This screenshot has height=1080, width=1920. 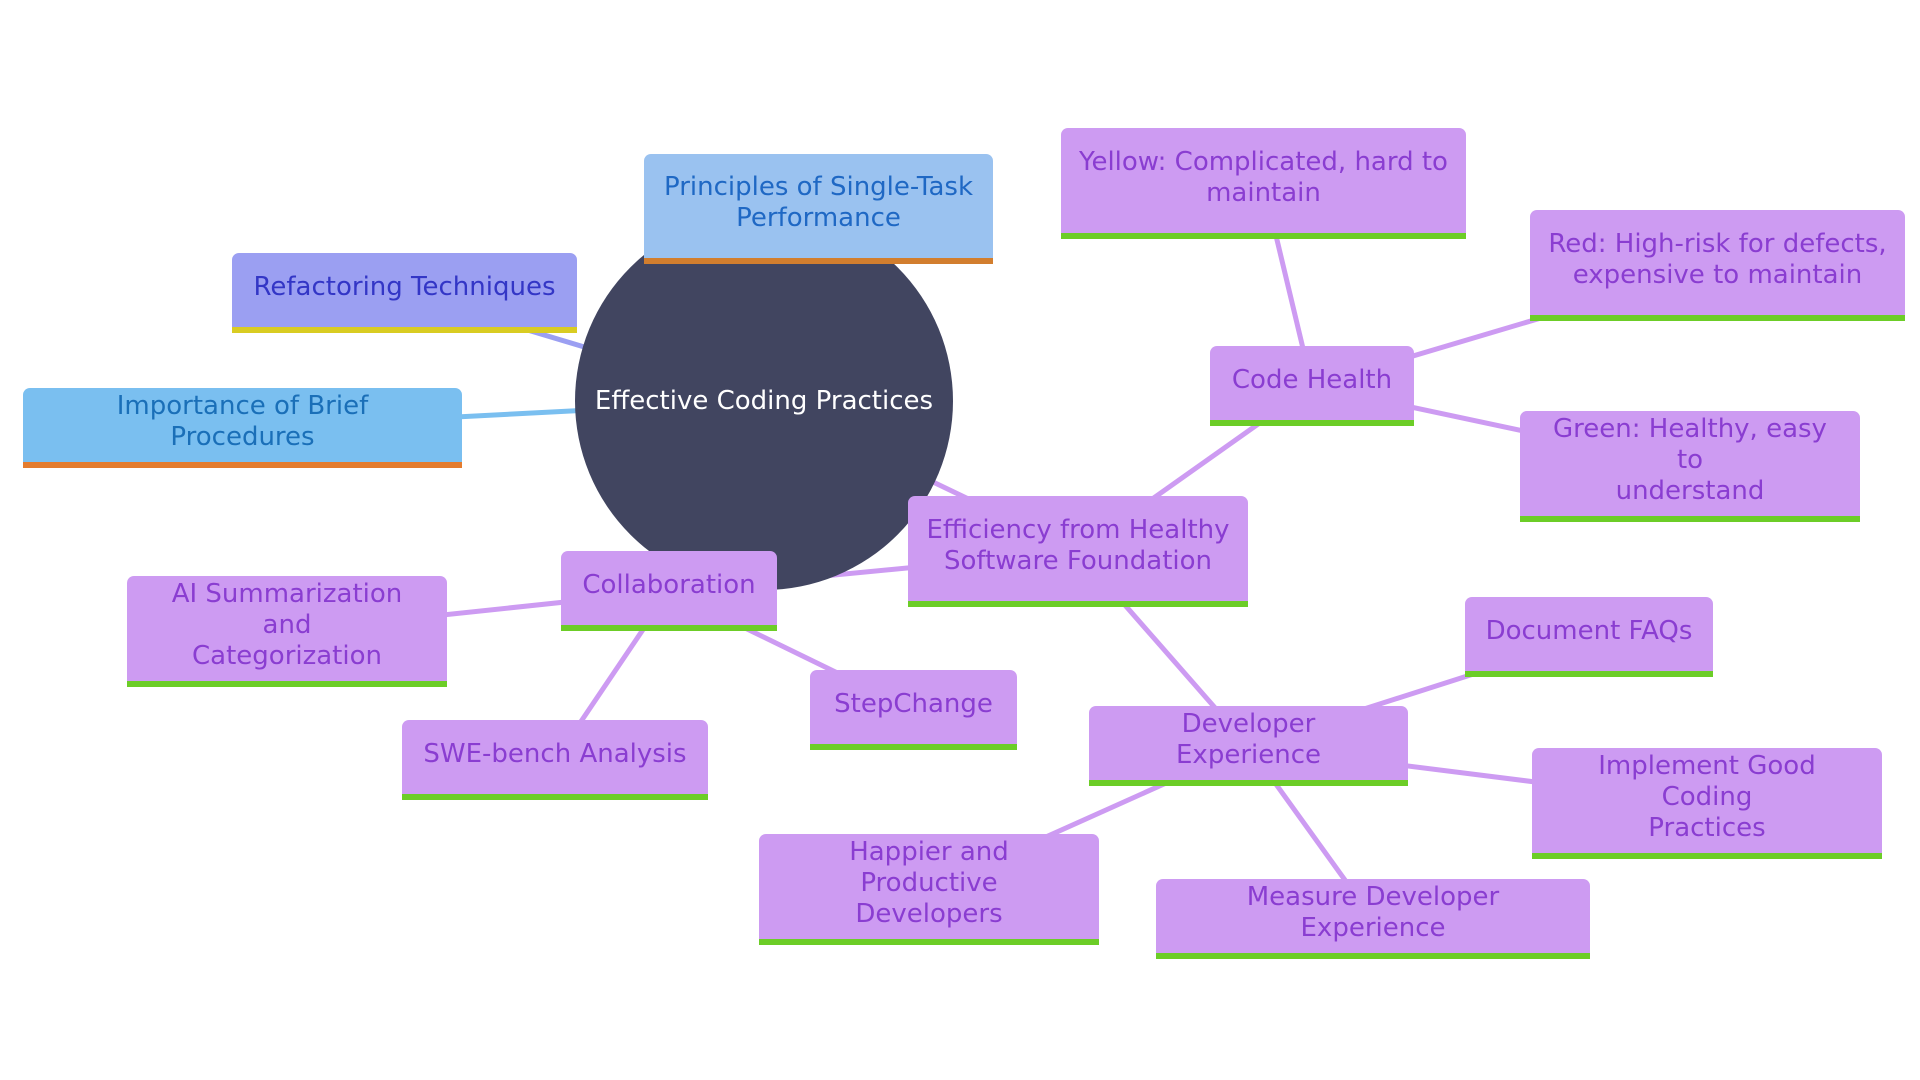 I want to click on node-swe-bench-analysis: SWE-bench Analysis, so click(x=555, y=760).